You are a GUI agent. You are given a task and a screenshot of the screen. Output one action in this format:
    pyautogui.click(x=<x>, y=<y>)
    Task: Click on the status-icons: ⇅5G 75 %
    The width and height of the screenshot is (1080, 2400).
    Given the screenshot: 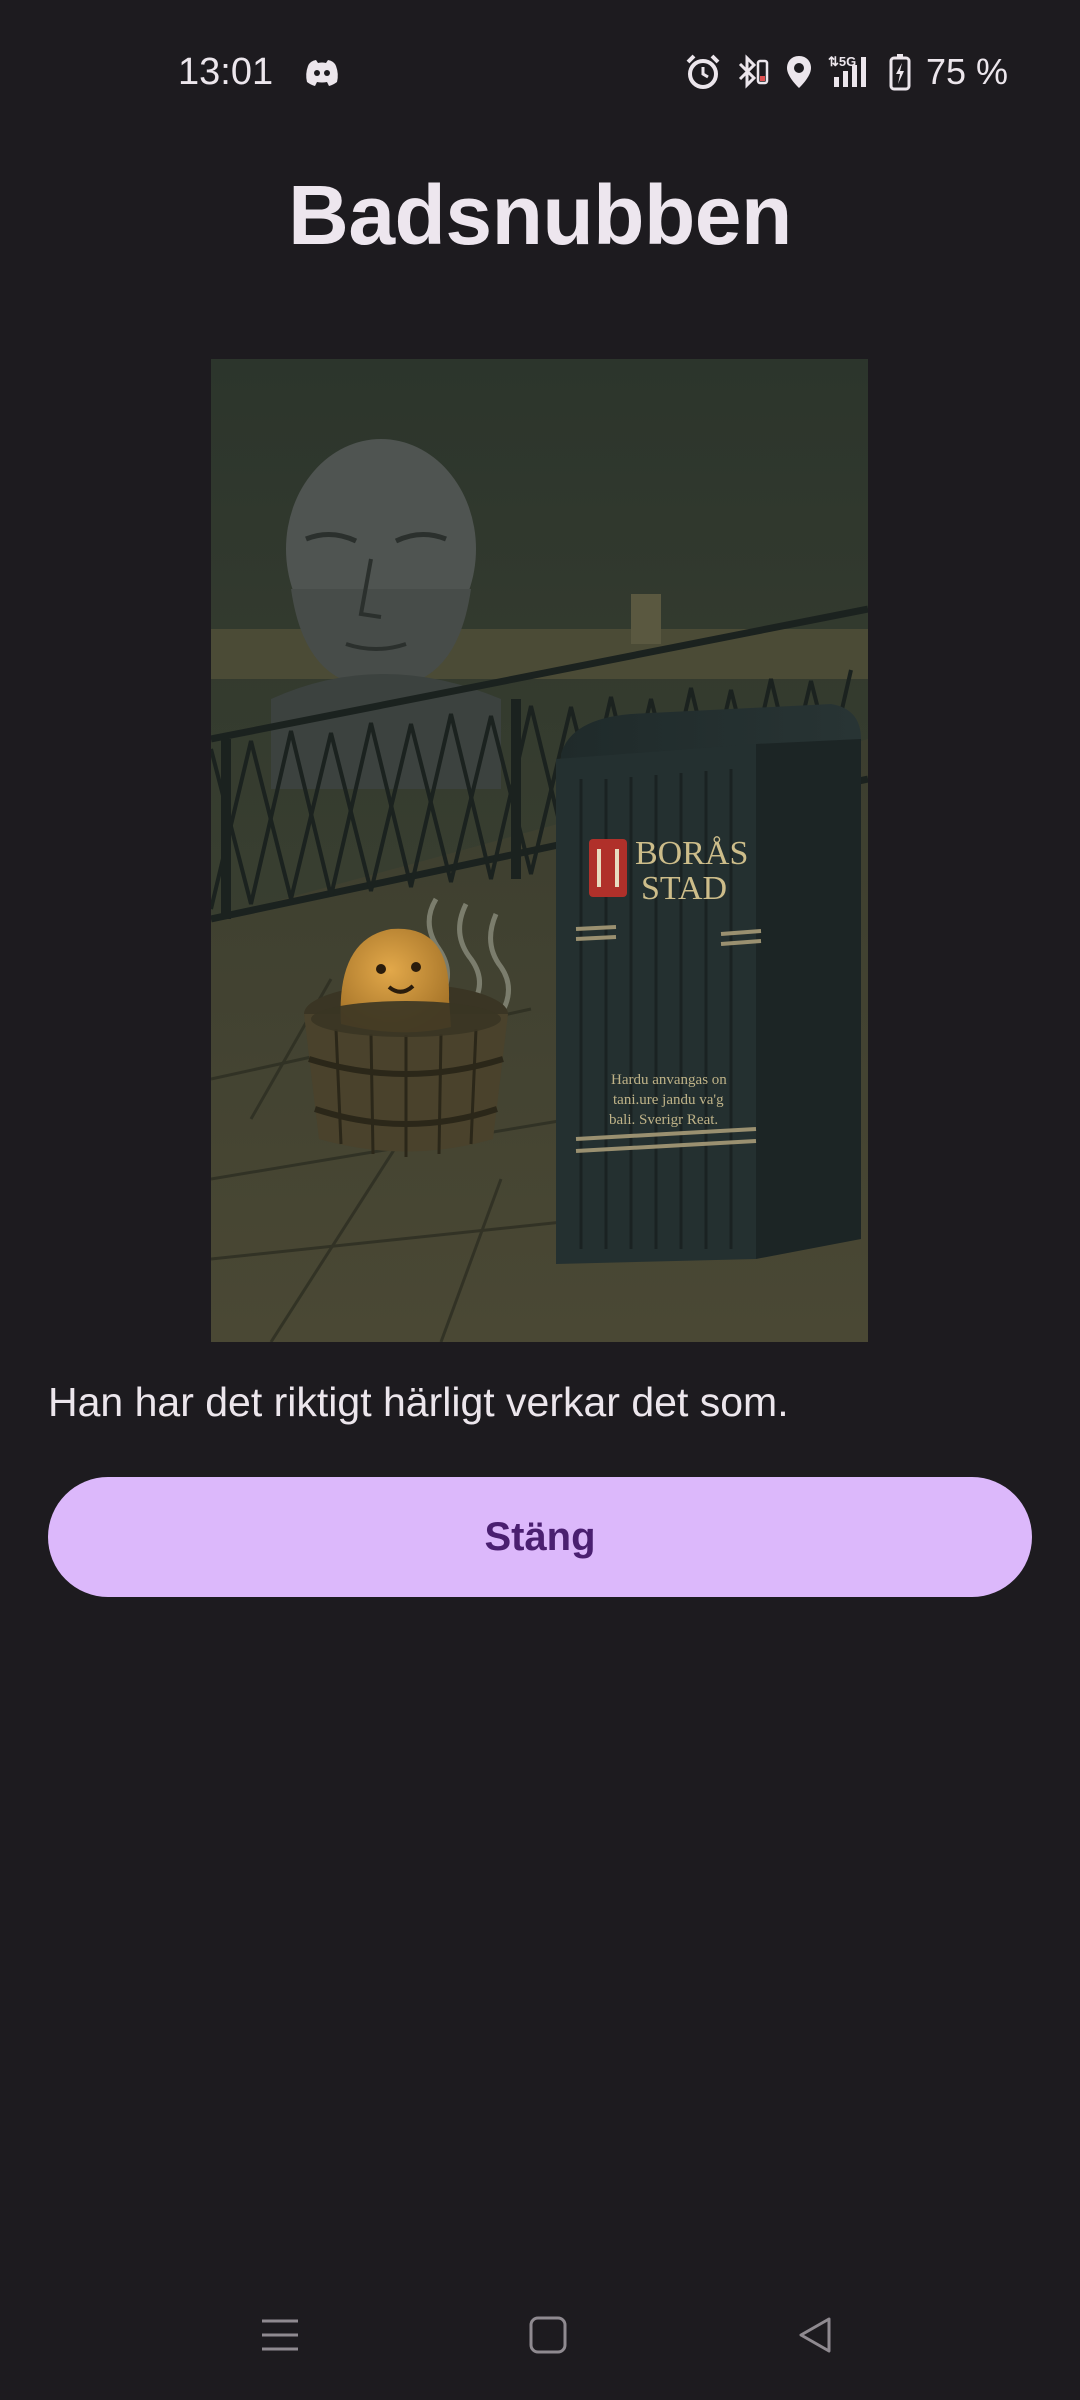 What is the action you would take?
    pyautogui.click(x=846, y=72)
    